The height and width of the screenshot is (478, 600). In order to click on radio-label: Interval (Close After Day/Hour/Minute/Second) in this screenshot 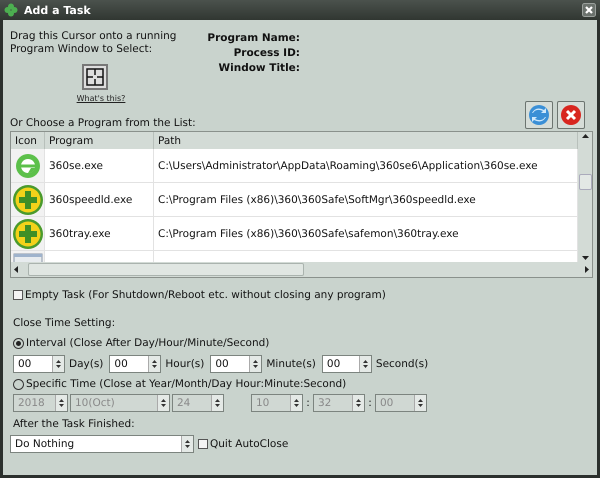, I will do `click(148, 343)`.